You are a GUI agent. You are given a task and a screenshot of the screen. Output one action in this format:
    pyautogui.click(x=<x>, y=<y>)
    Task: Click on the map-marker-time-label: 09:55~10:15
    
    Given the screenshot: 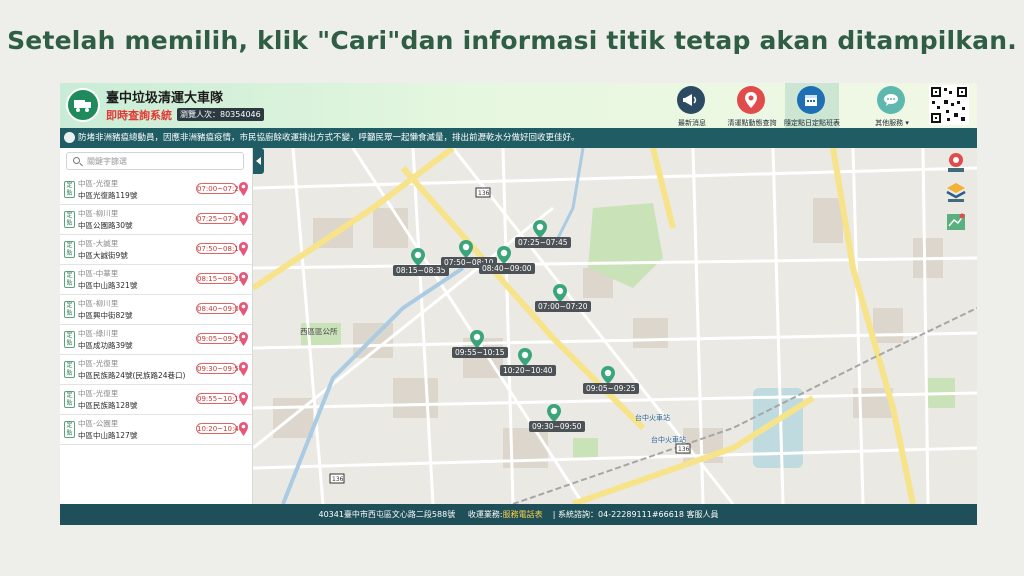 What is the action you would take?
    pyautogui.click(x=480, y=352)
    